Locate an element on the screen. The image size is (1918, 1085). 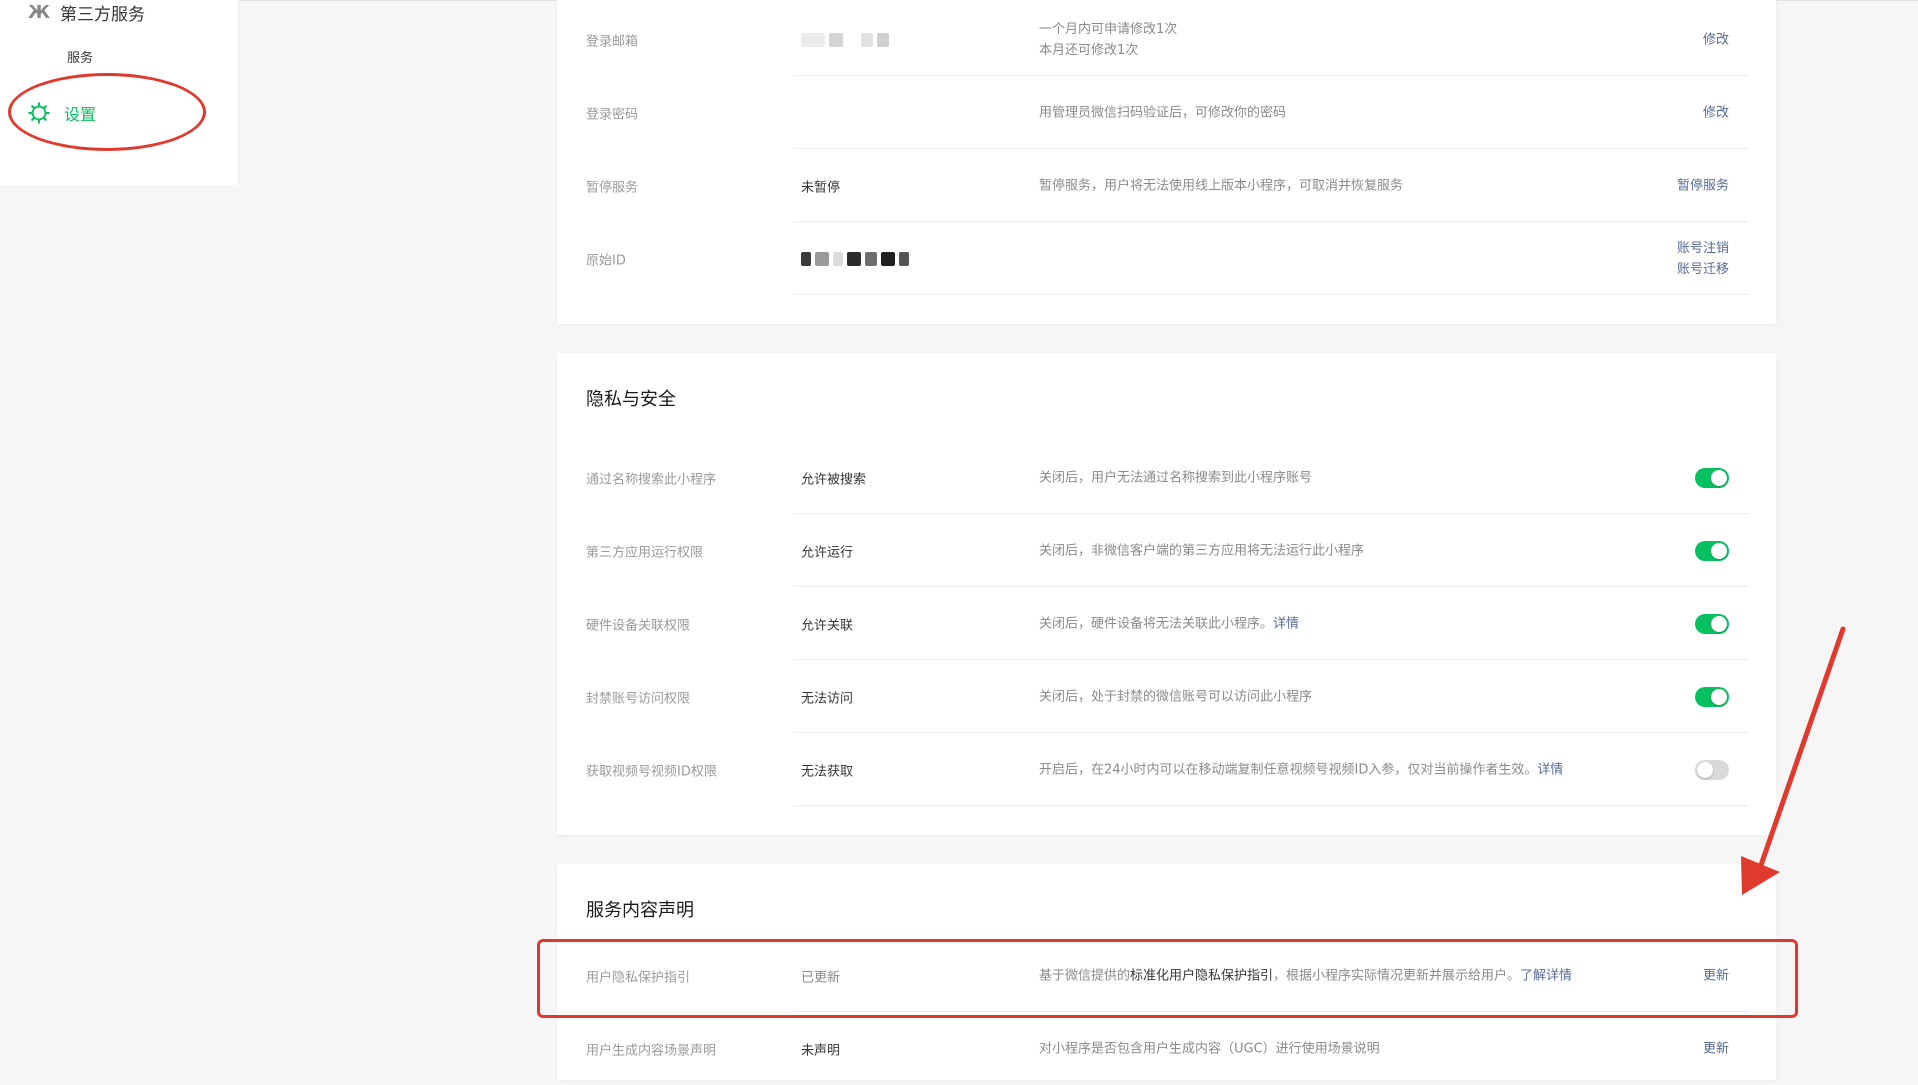
row-desc: 关闭后，硬件设备将无法关联此小程序。详情 is located at coordinates (1169, 623).